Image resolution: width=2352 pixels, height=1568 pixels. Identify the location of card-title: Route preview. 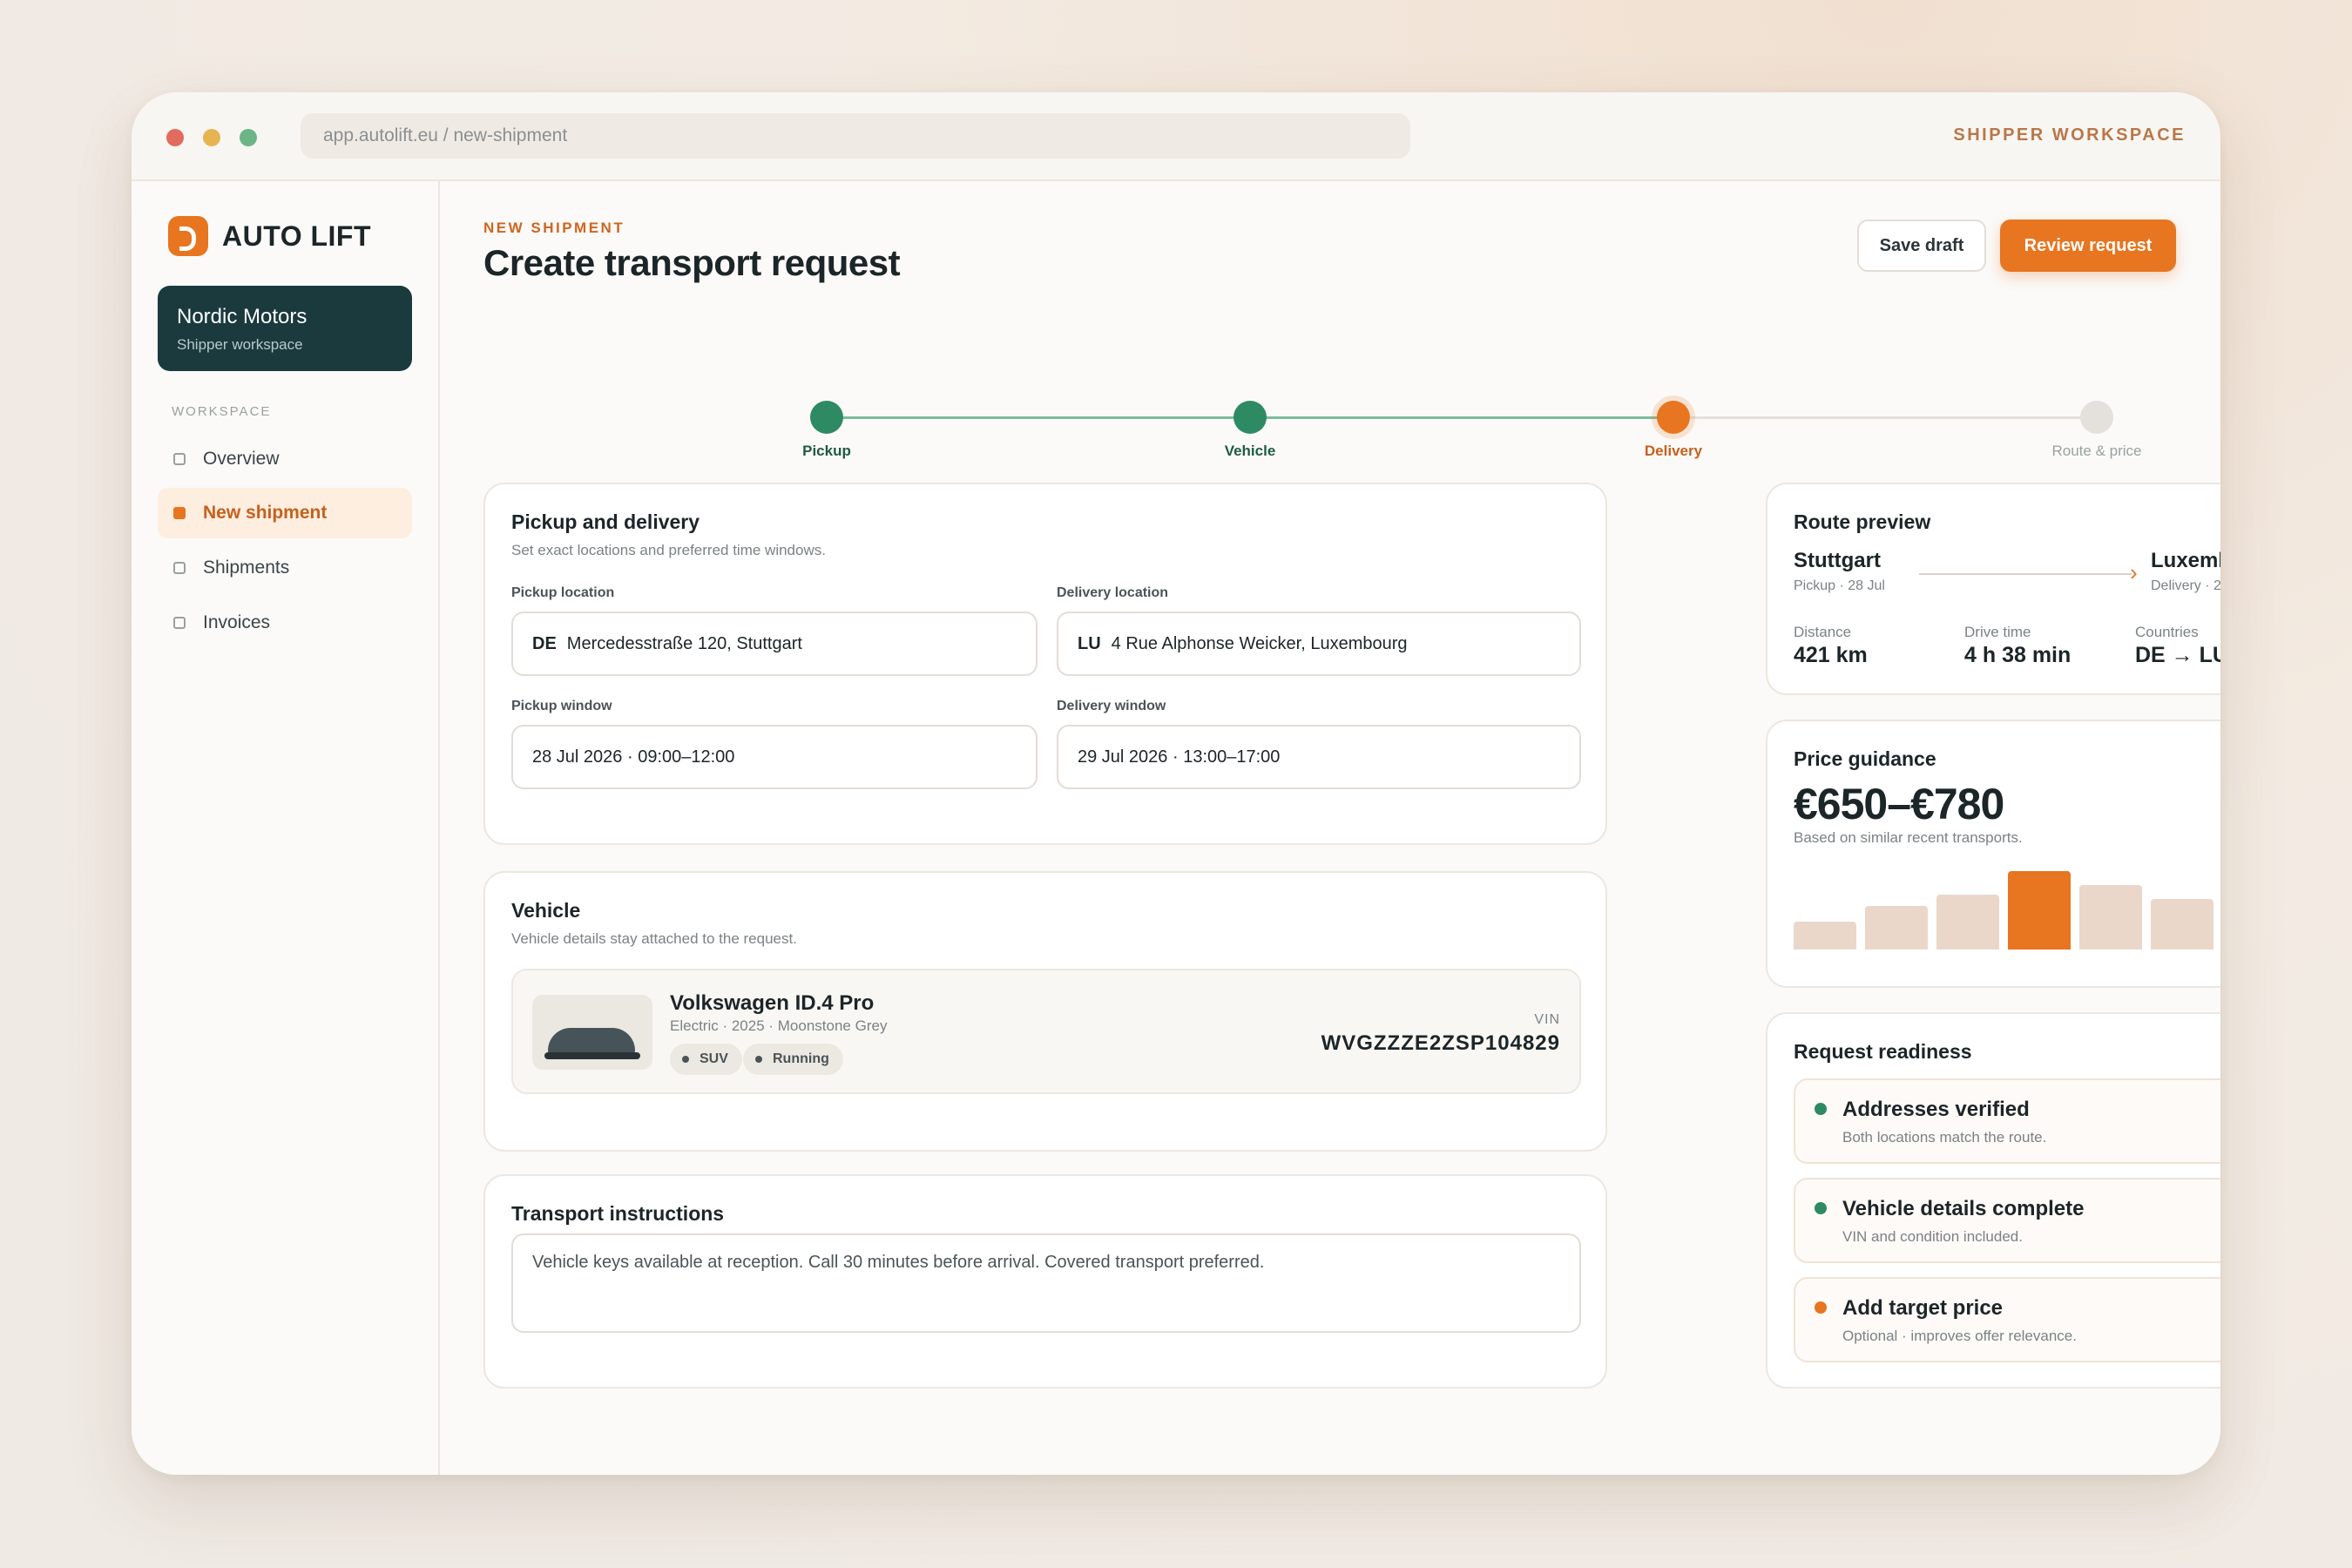
(1863, 521).